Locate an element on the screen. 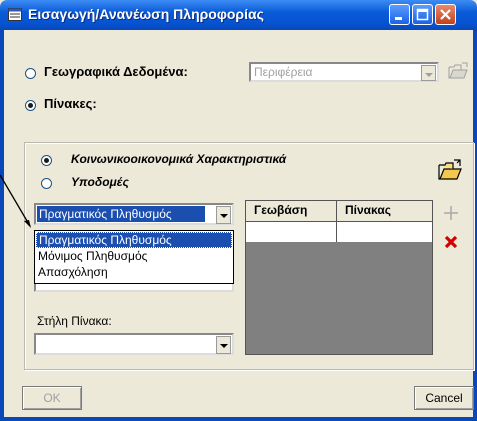  table-select-value: Πραγματικός Πληθυσμός is located at coordinates (105, 214).